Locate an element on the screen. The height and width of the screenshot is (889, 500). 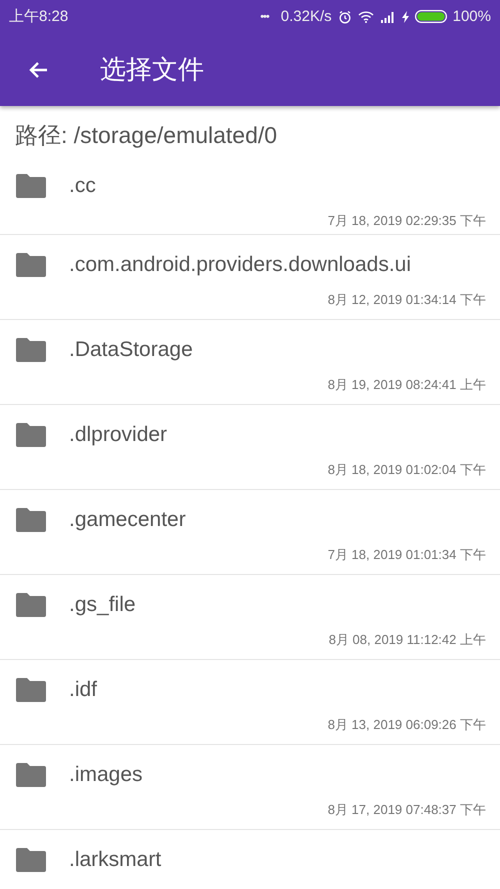
wifi-icon is located at coordinates (366, 16).